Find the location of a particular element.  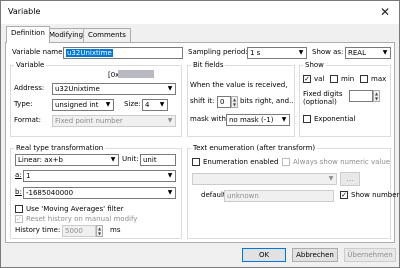

bitfields-group-title: Bit fields is located at coordinates (208, 65).